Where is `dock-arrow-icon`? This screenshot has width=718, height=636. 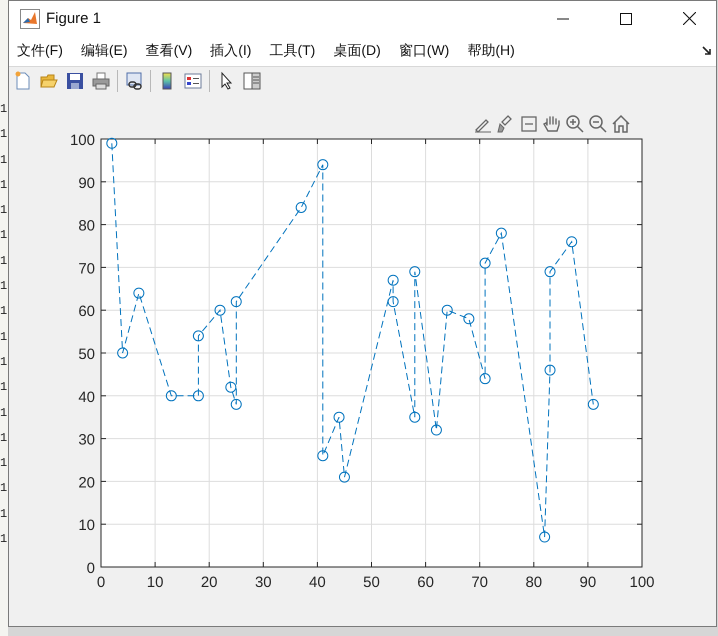 dock-arrow-icon is located at coordinates (707, 51).